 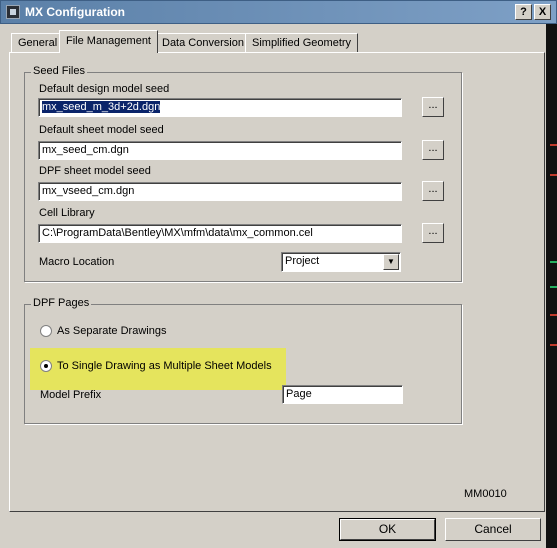 I want to click on design-seed-input: mx_seed_m_3d+2d.dgn, so click(x=220, y=107).